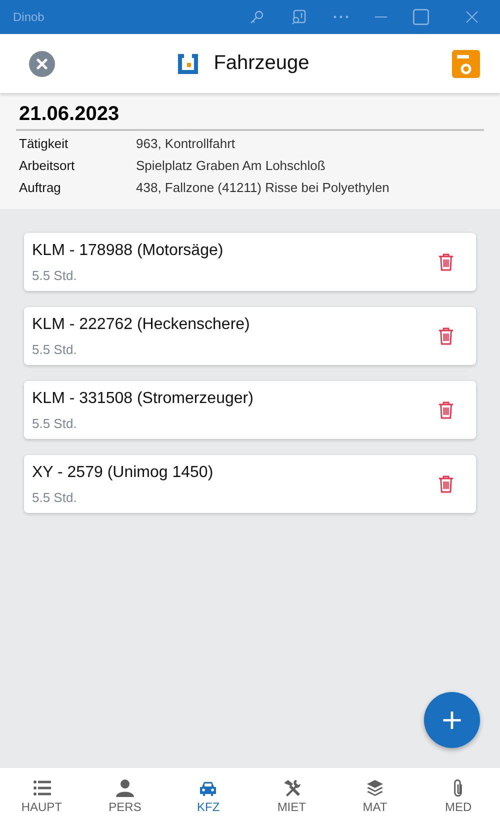  I want to click on nav-tab: HAUPT, so click(42, 796).